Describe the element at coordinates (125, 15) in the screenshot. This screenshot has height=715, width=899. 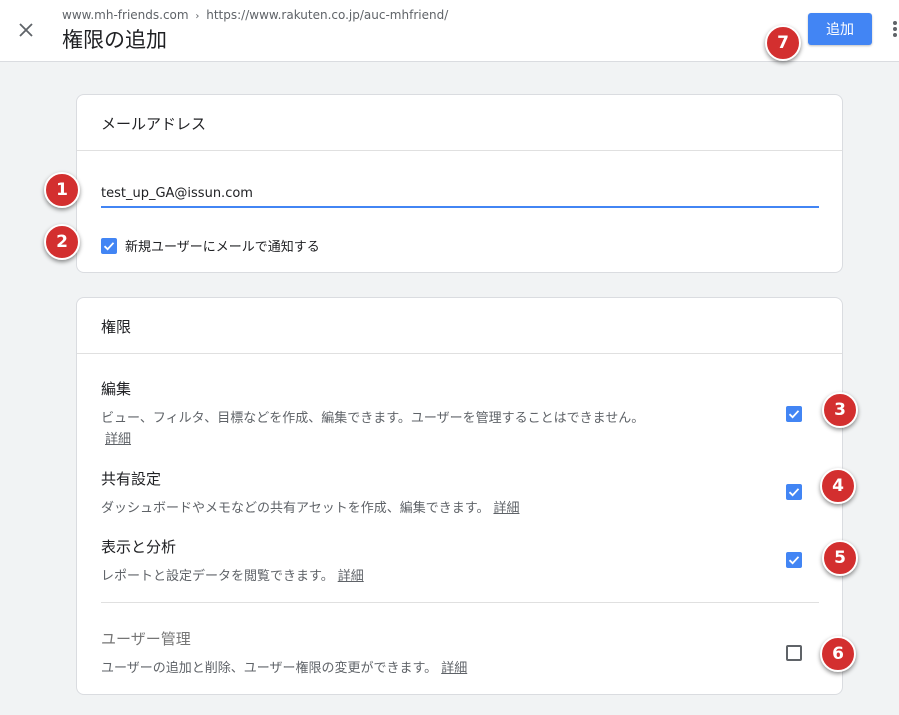
I see `breadcrumb-site: www.mh-friends.com` at that location.